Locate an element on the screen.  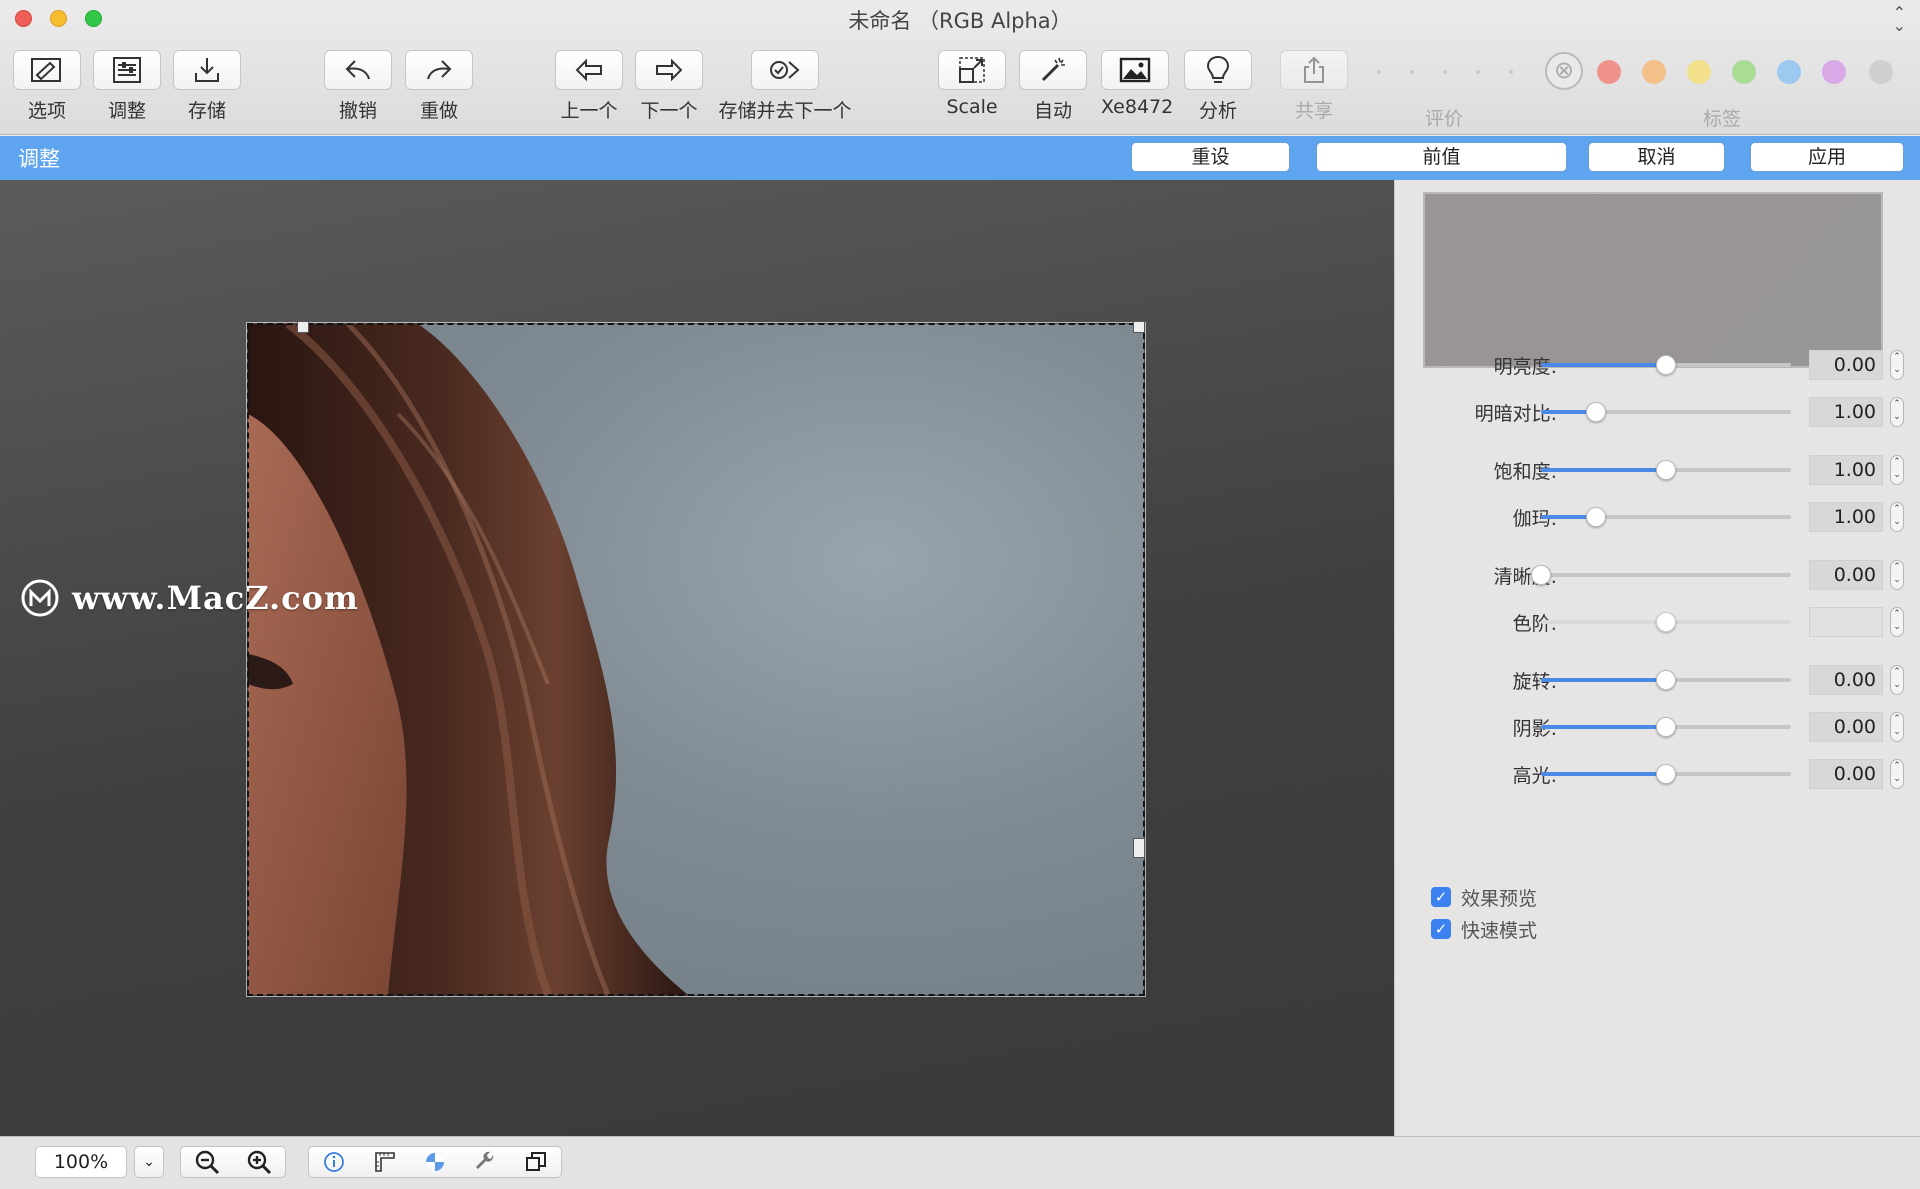
toolbar-label: 调整 is located at coordinates (126, 111).